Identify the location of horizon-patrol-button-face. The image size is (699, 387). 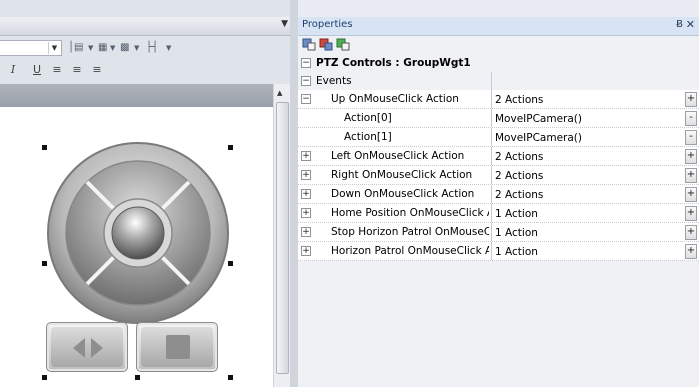
(87, 347).